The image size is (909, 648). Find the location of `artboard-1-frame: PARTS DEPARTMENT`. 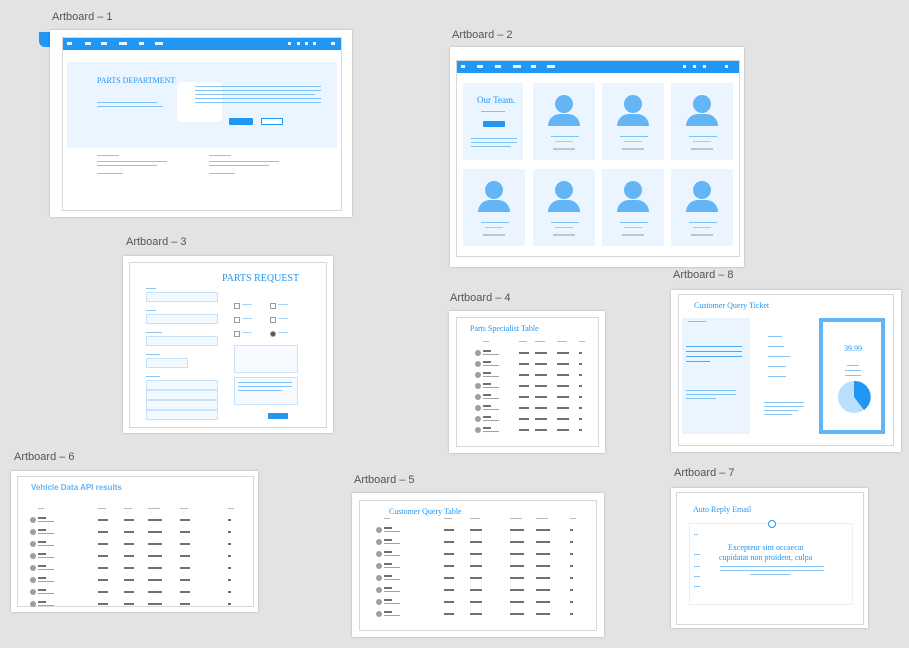

artboard-1-frame: PARTS DEPARTMENT is located at coordinates (202, 124).